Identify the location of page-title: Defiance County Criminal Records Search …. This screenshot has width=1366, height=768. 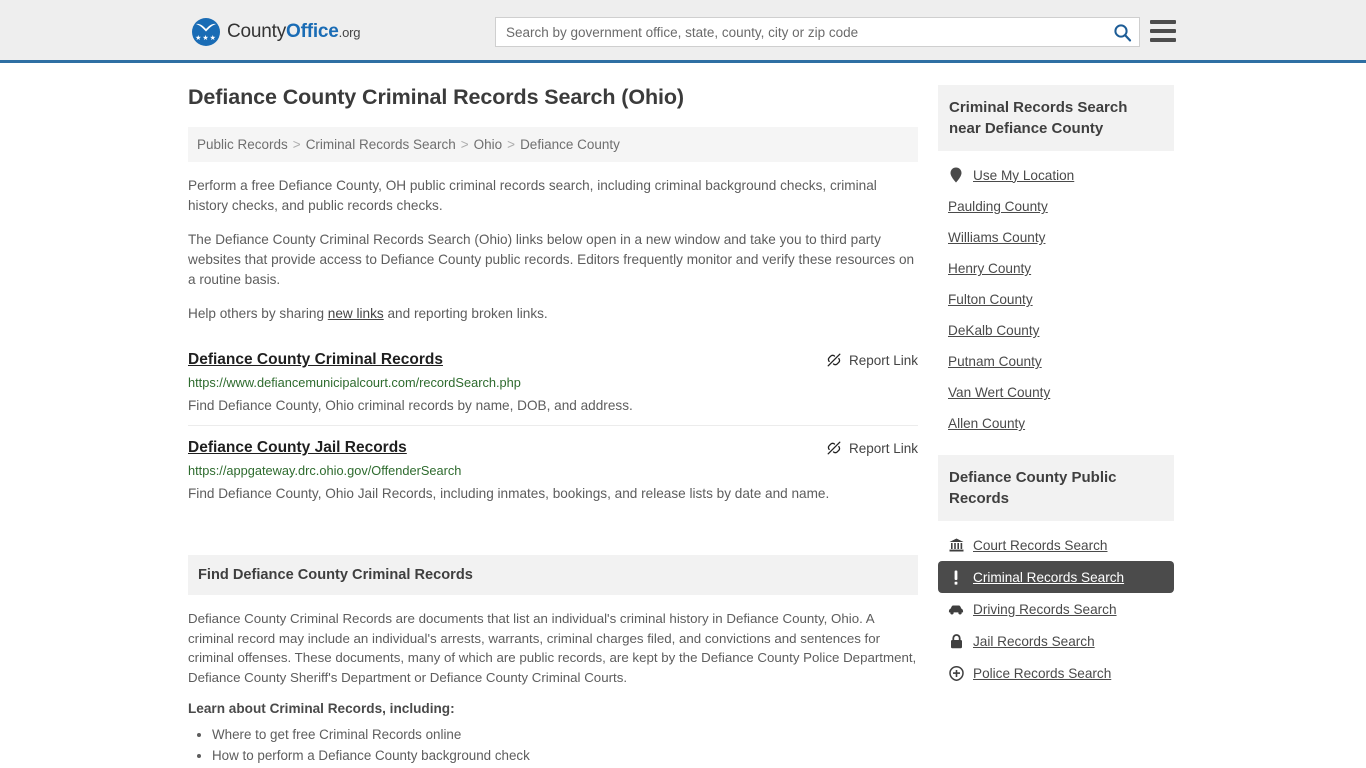
(436, 97).